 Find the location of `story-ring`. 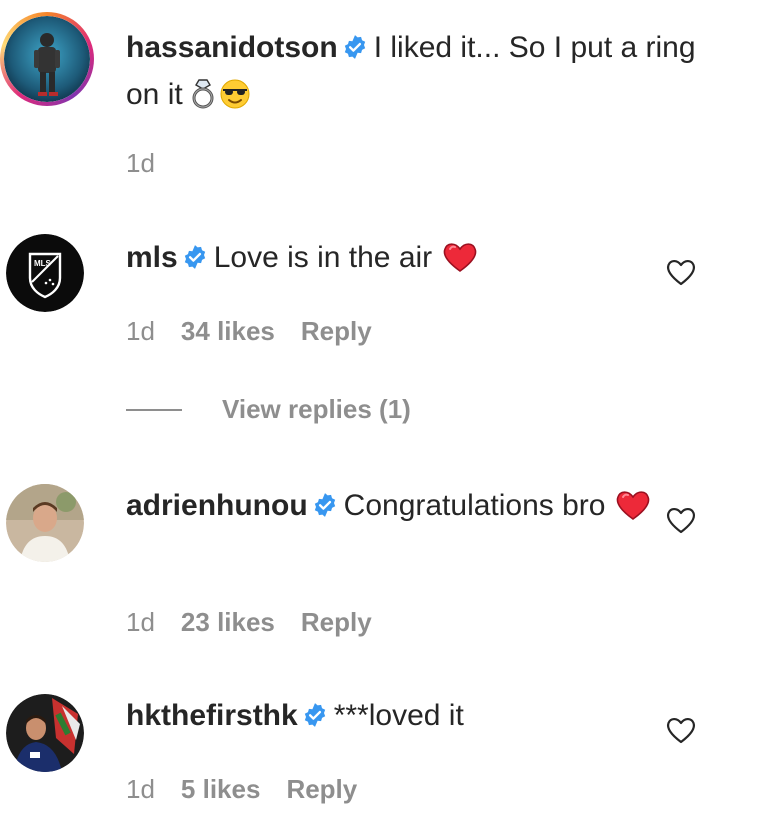

story-ring is located at coordinates (47, 59).